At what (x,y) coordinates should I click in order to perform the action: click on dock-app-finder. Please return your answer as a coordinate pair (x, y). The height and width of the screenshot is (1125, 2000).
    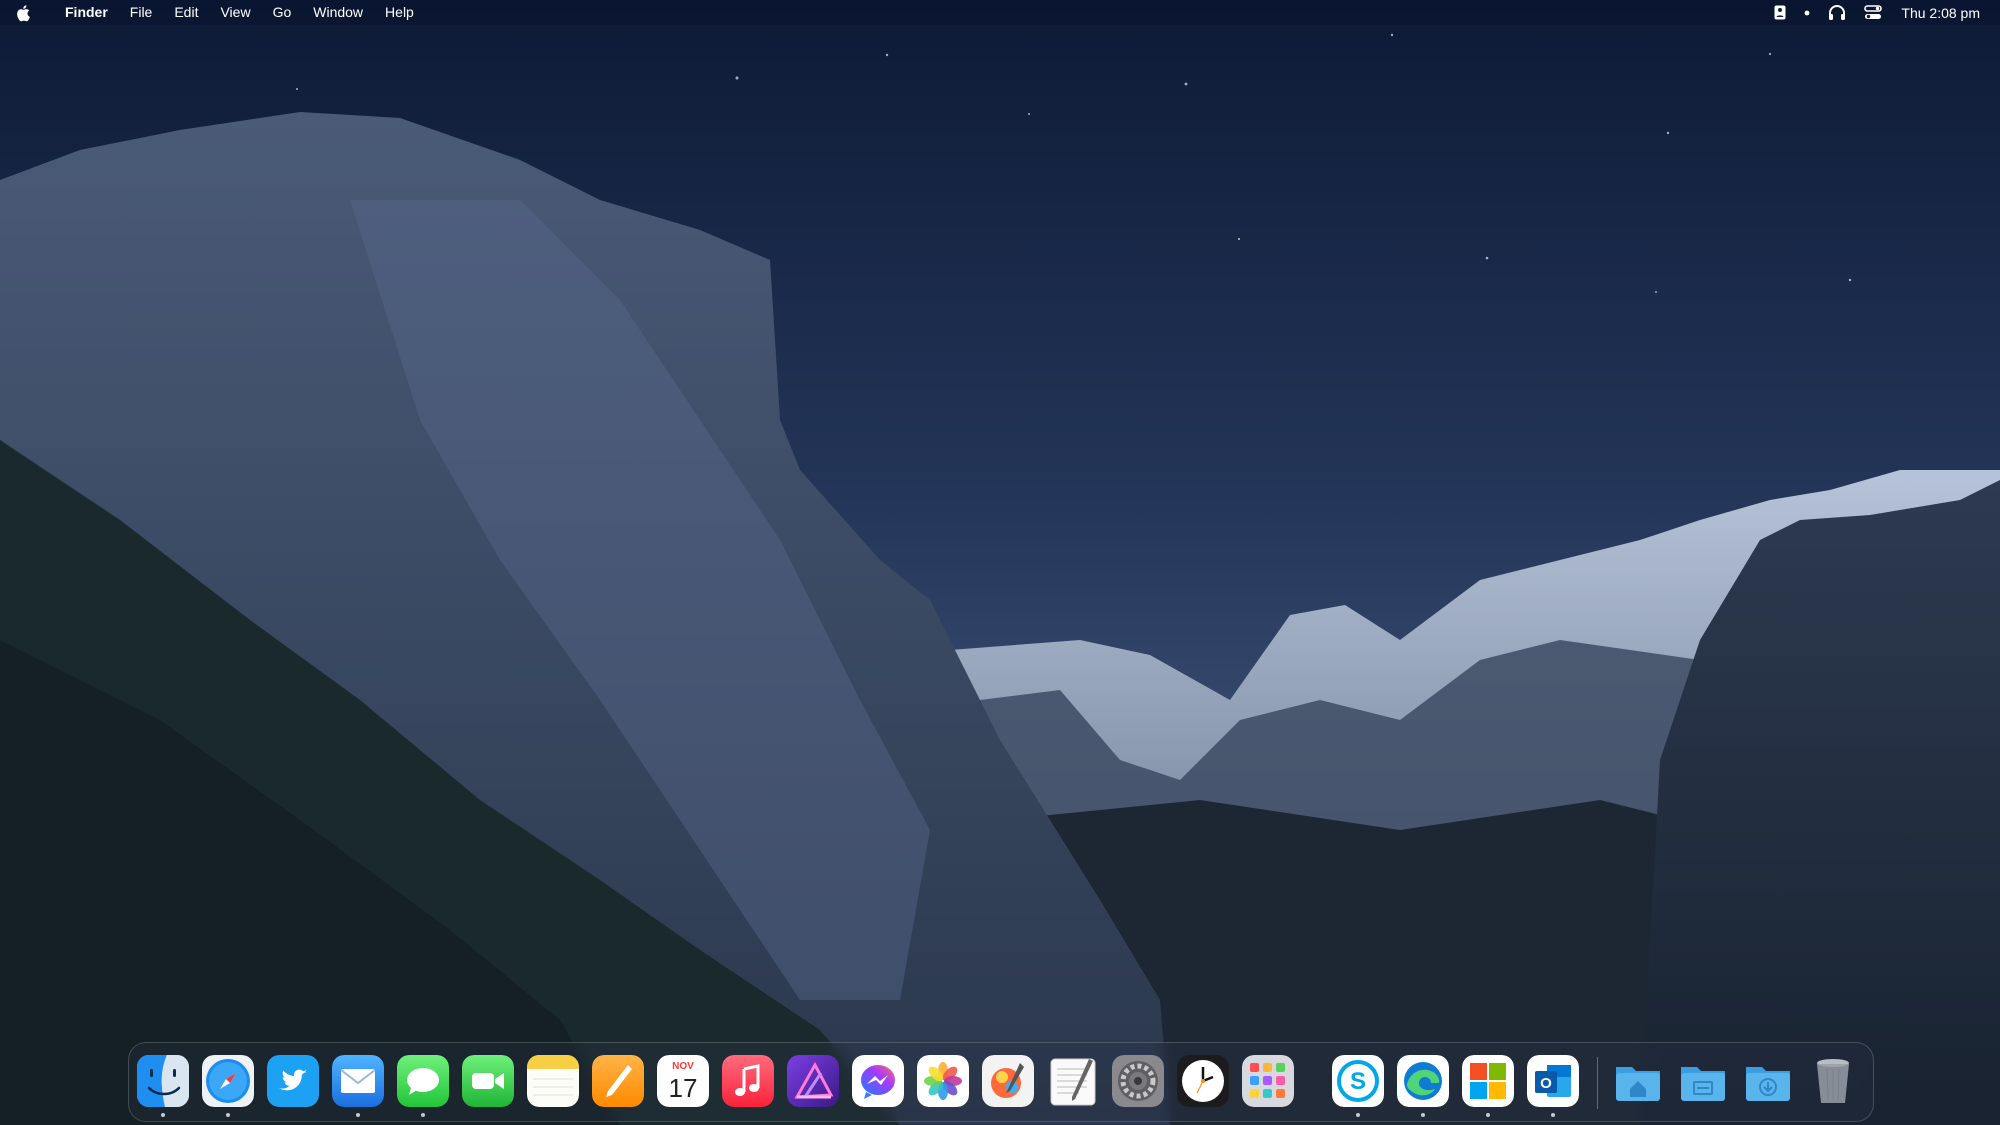
    Looking at the image, I should click on (163, 1081).